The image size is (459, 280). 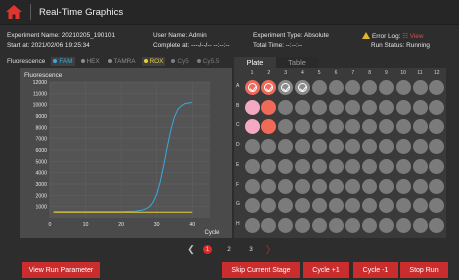 I want to click on column-header: 7, so click(x=353, y=73).